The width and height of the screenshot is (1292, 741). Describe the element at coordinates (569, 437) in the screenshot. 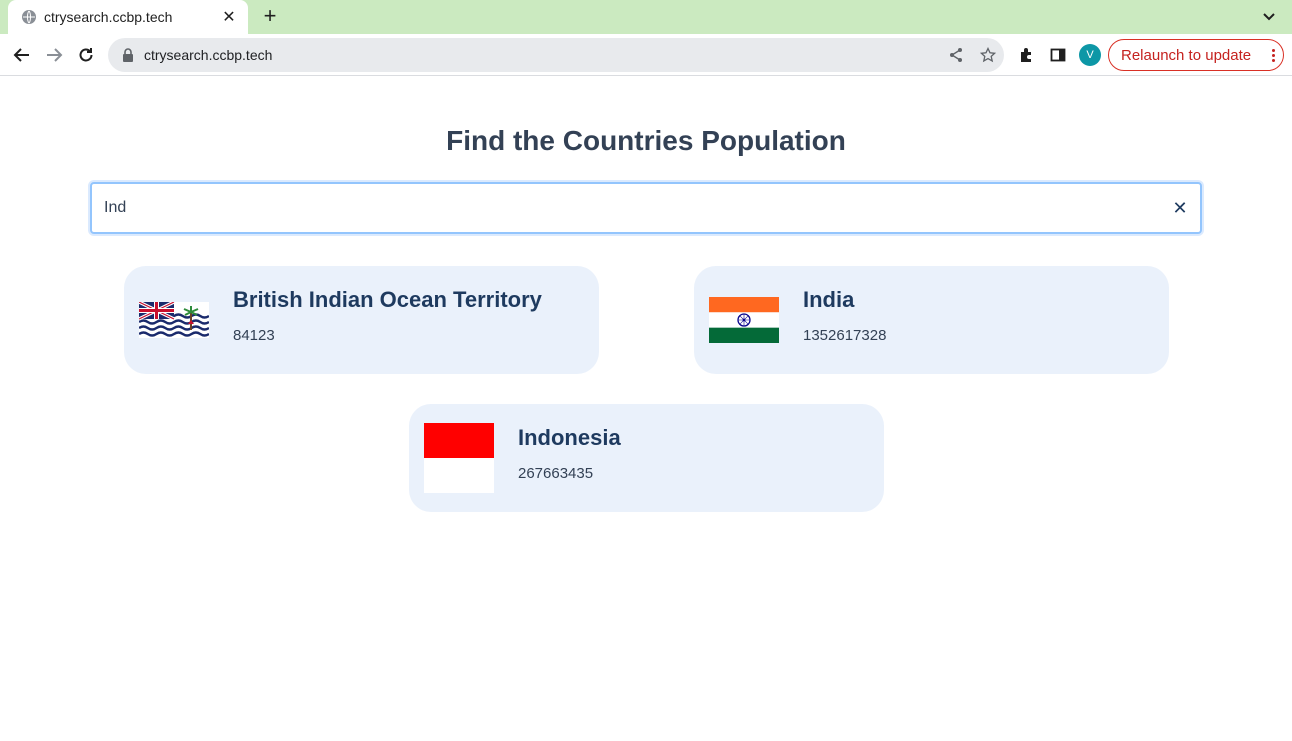

I see `country-name: Indonesia` at that location.